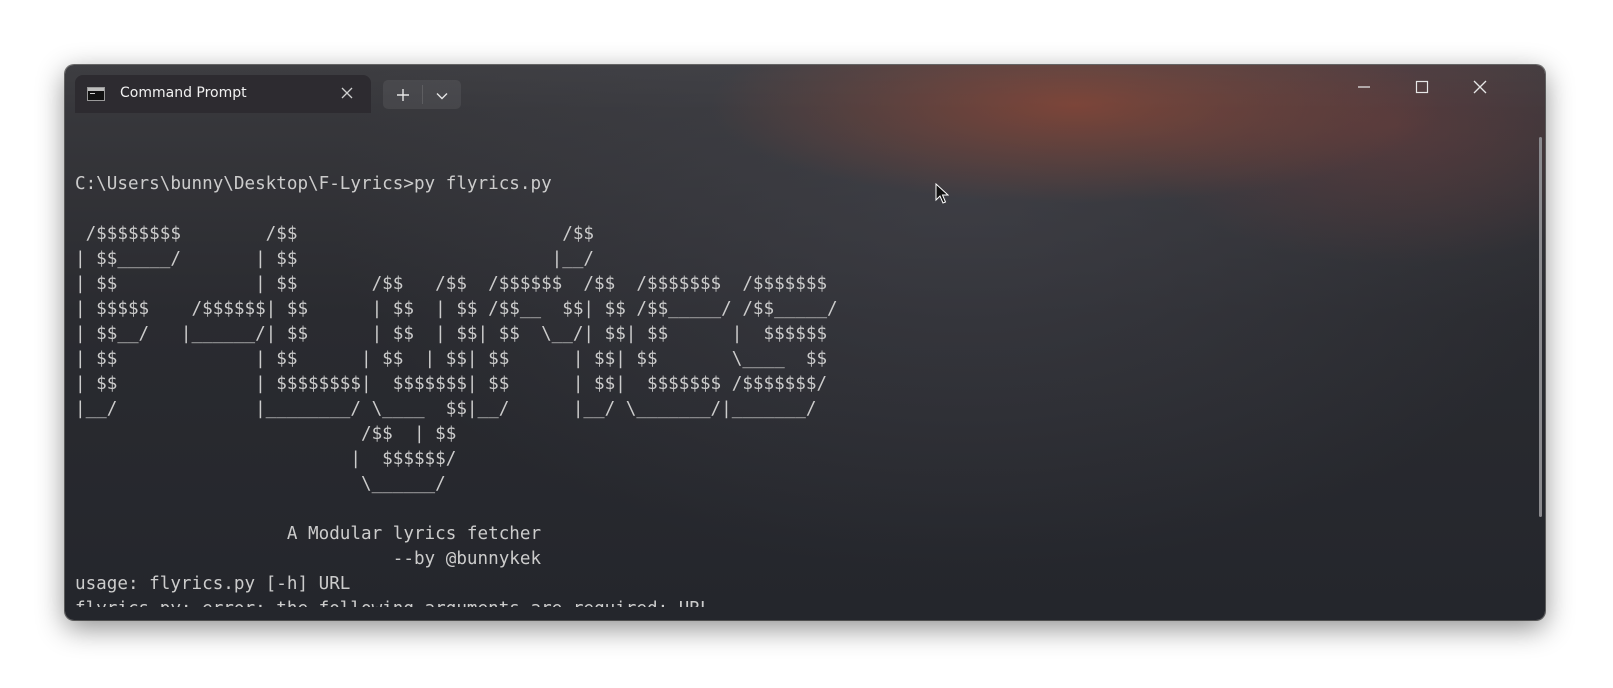 This screenshot has height=688, width=1613. I want to click on close-icon, so click(1480, 87).